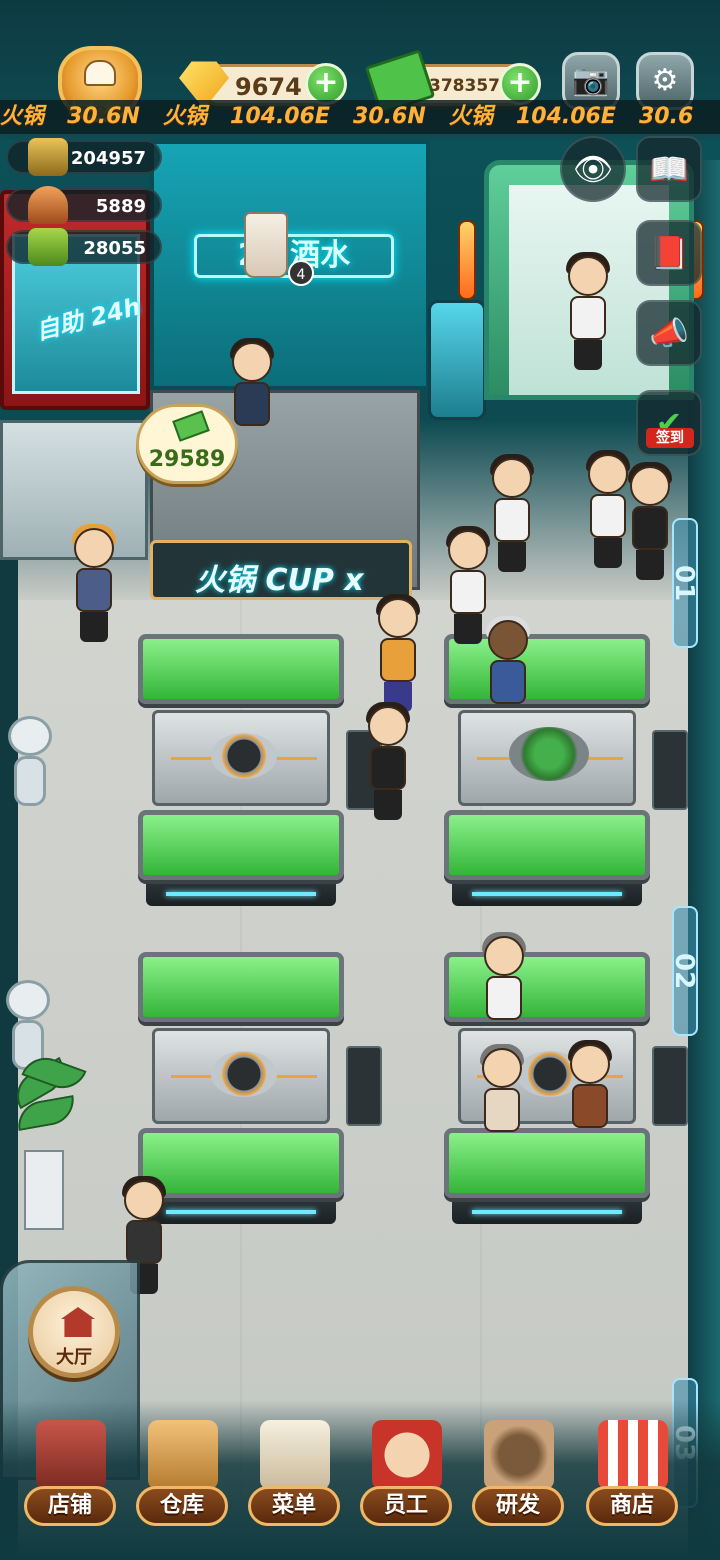  Describe the element at coordinates (467, 260) in the screenshot. I see `lamp-pillar` at that location.